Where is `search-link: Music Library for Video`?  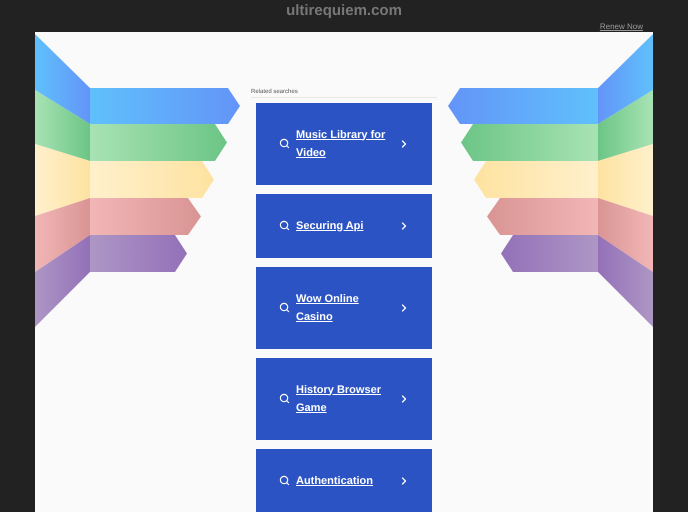
search-link: Music Library for Video is located at coordinates (344, 143).